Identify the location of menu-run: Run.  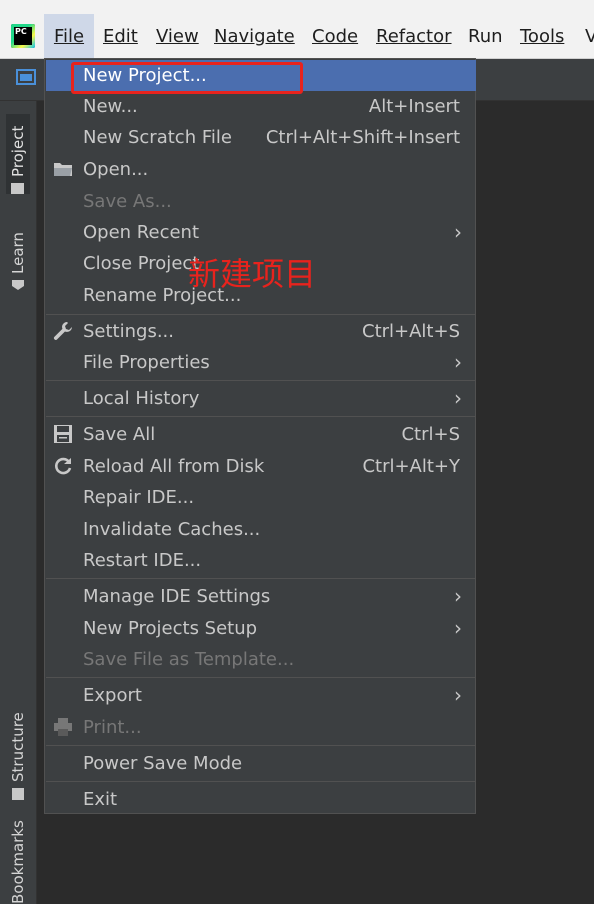
(485, 36).